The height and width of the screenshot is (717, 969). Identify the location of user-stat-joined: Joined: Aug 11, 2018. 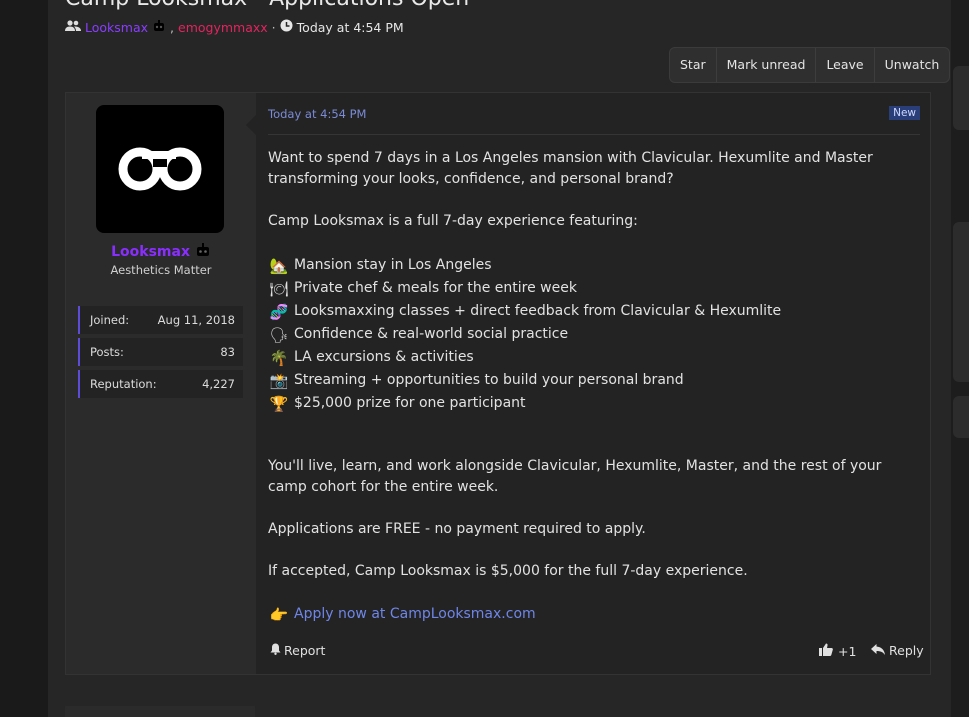
(160, 320).